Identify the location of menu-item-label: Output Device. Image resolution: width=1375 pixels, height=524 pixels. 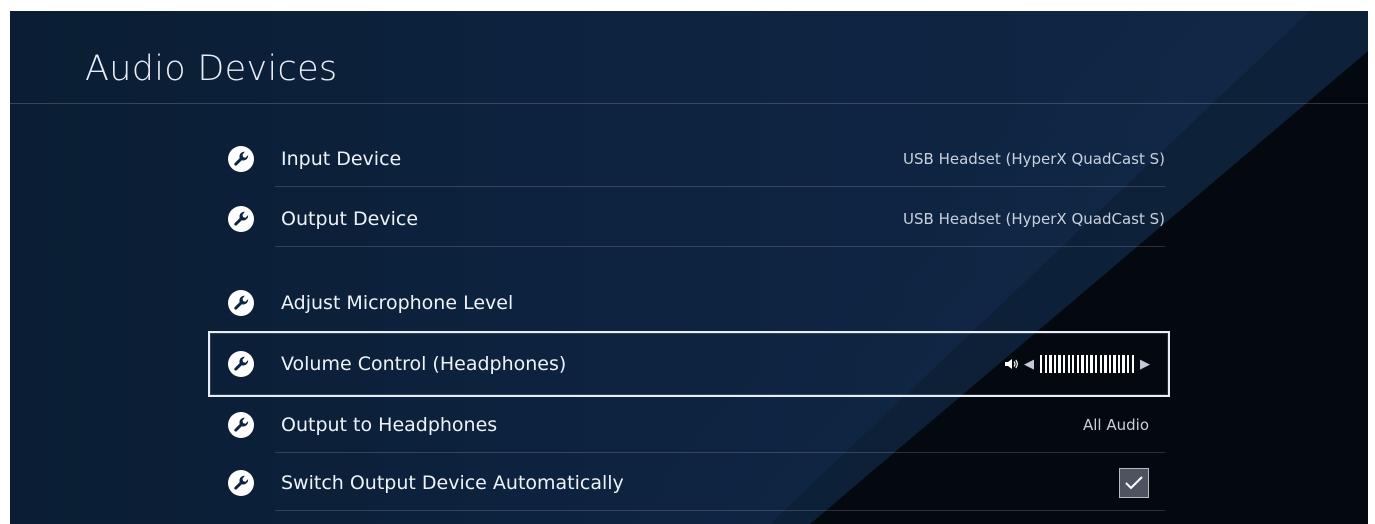
(350, 219).